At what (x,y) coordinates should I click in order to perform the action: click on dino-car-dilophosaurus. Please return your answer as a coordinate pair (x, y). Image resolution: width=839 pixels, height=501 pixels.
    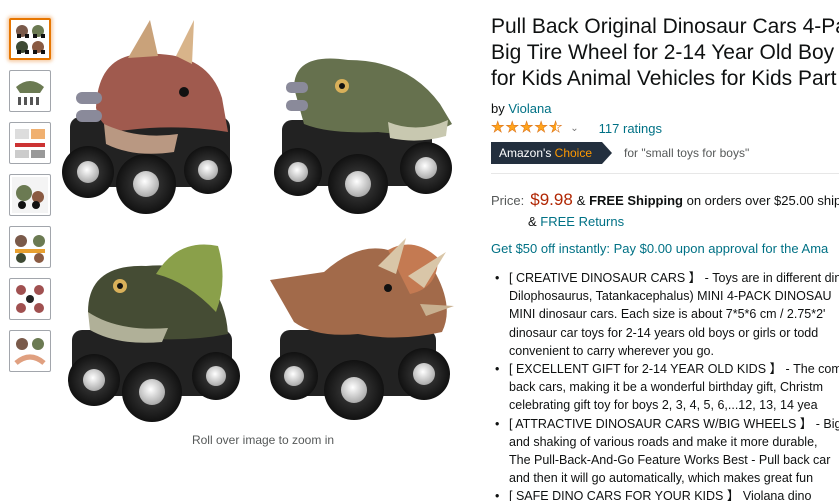
    Looking at the image, I should click on (154, 333).